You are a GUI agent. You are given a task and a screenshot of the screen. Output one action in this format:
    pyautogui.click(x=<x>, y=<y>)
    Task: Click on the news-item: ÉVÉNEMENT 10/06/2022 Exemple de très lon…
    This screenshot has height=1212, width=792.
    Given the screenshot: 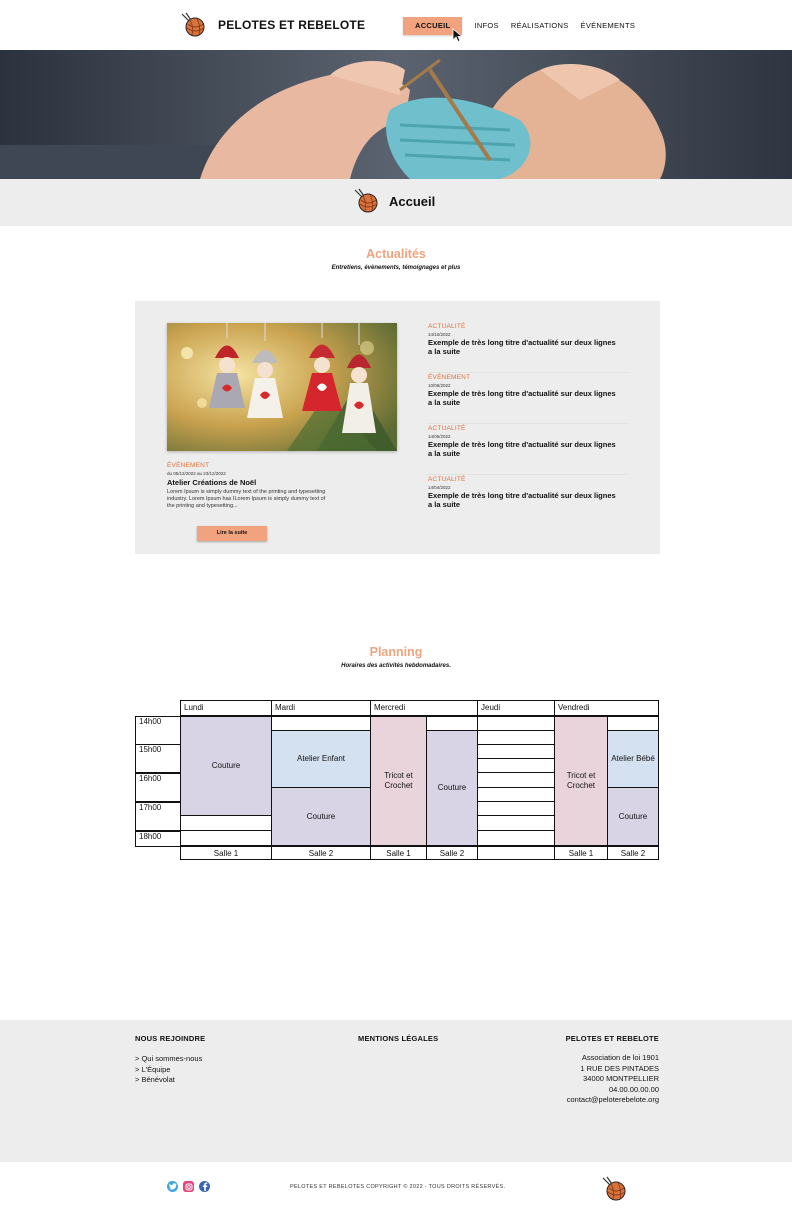 What is the action you would take?
    pyautogui.click(x=528, y=398)
    